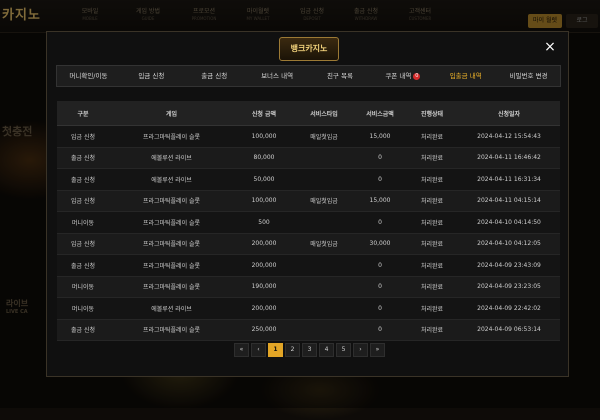 The height and width of the screenshot is (420, 600). What do you see at coordinates (258, 350) in the screenshot?
I see `prev-page-button: ‹` at bounding box center [258, 350].